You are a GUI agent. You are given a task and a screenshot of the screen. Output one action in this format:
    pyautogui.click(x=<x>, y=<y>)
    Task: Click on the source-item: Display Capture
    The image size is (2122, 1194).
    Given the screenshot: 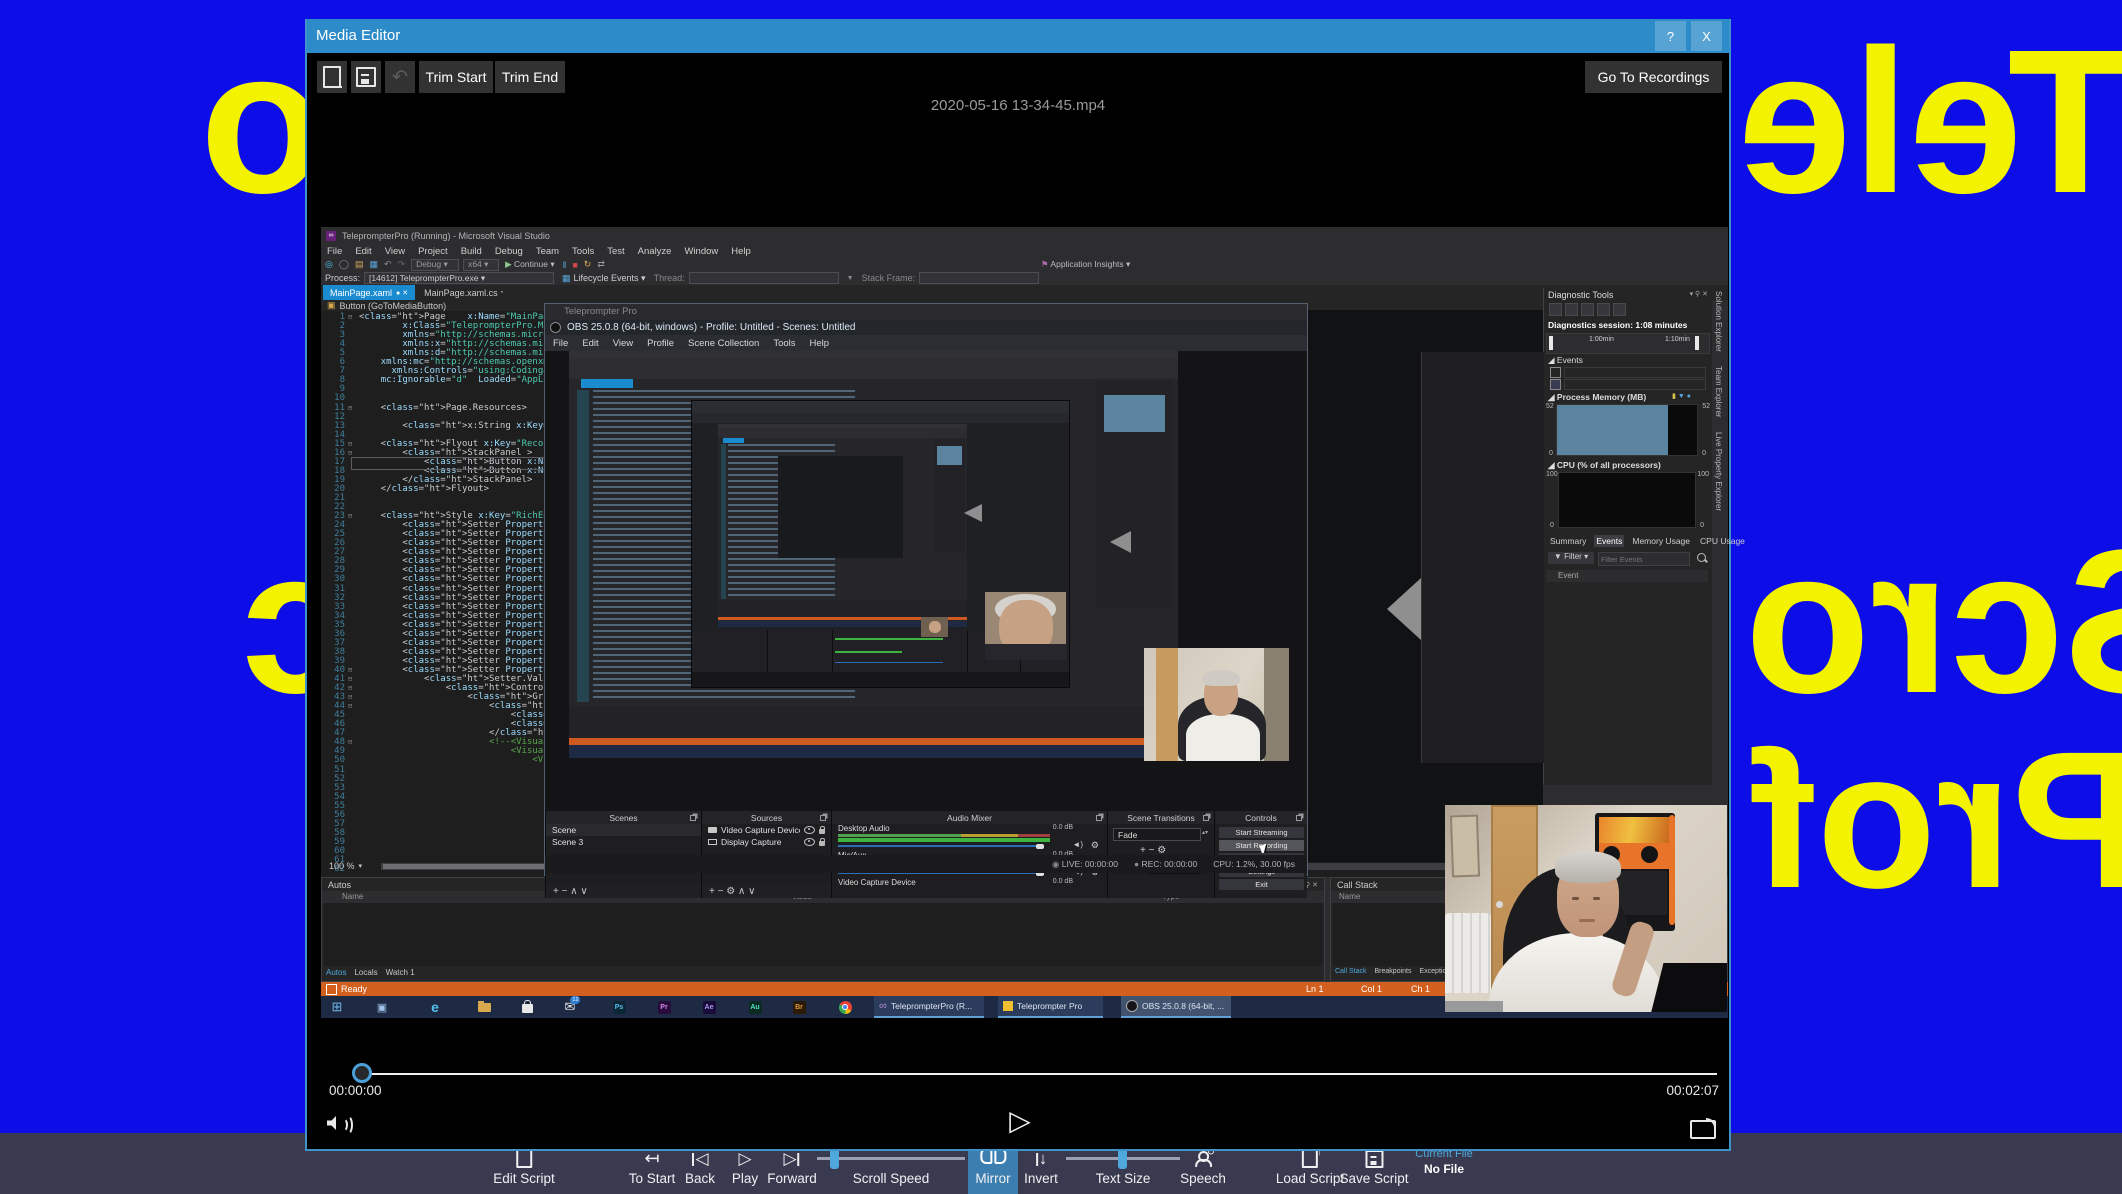 What is the action you would take?
    pyautogui.click(x=766, y=842)
    